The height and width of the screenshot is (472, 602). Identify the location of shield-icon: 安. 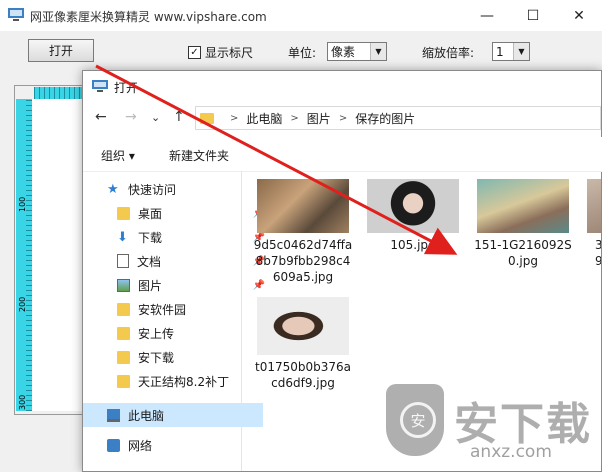
(415, 420).